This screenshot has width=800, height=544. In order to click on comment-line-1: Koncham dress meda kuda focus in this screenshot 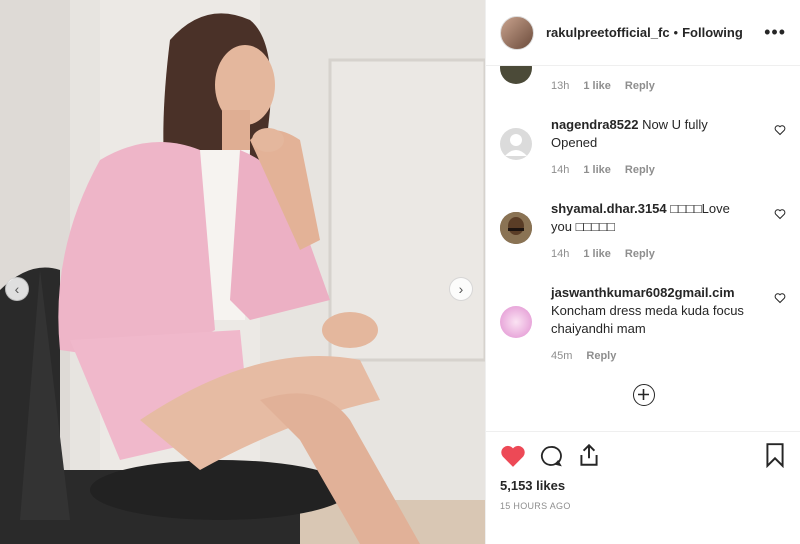, I will do `click(647, 310)`.